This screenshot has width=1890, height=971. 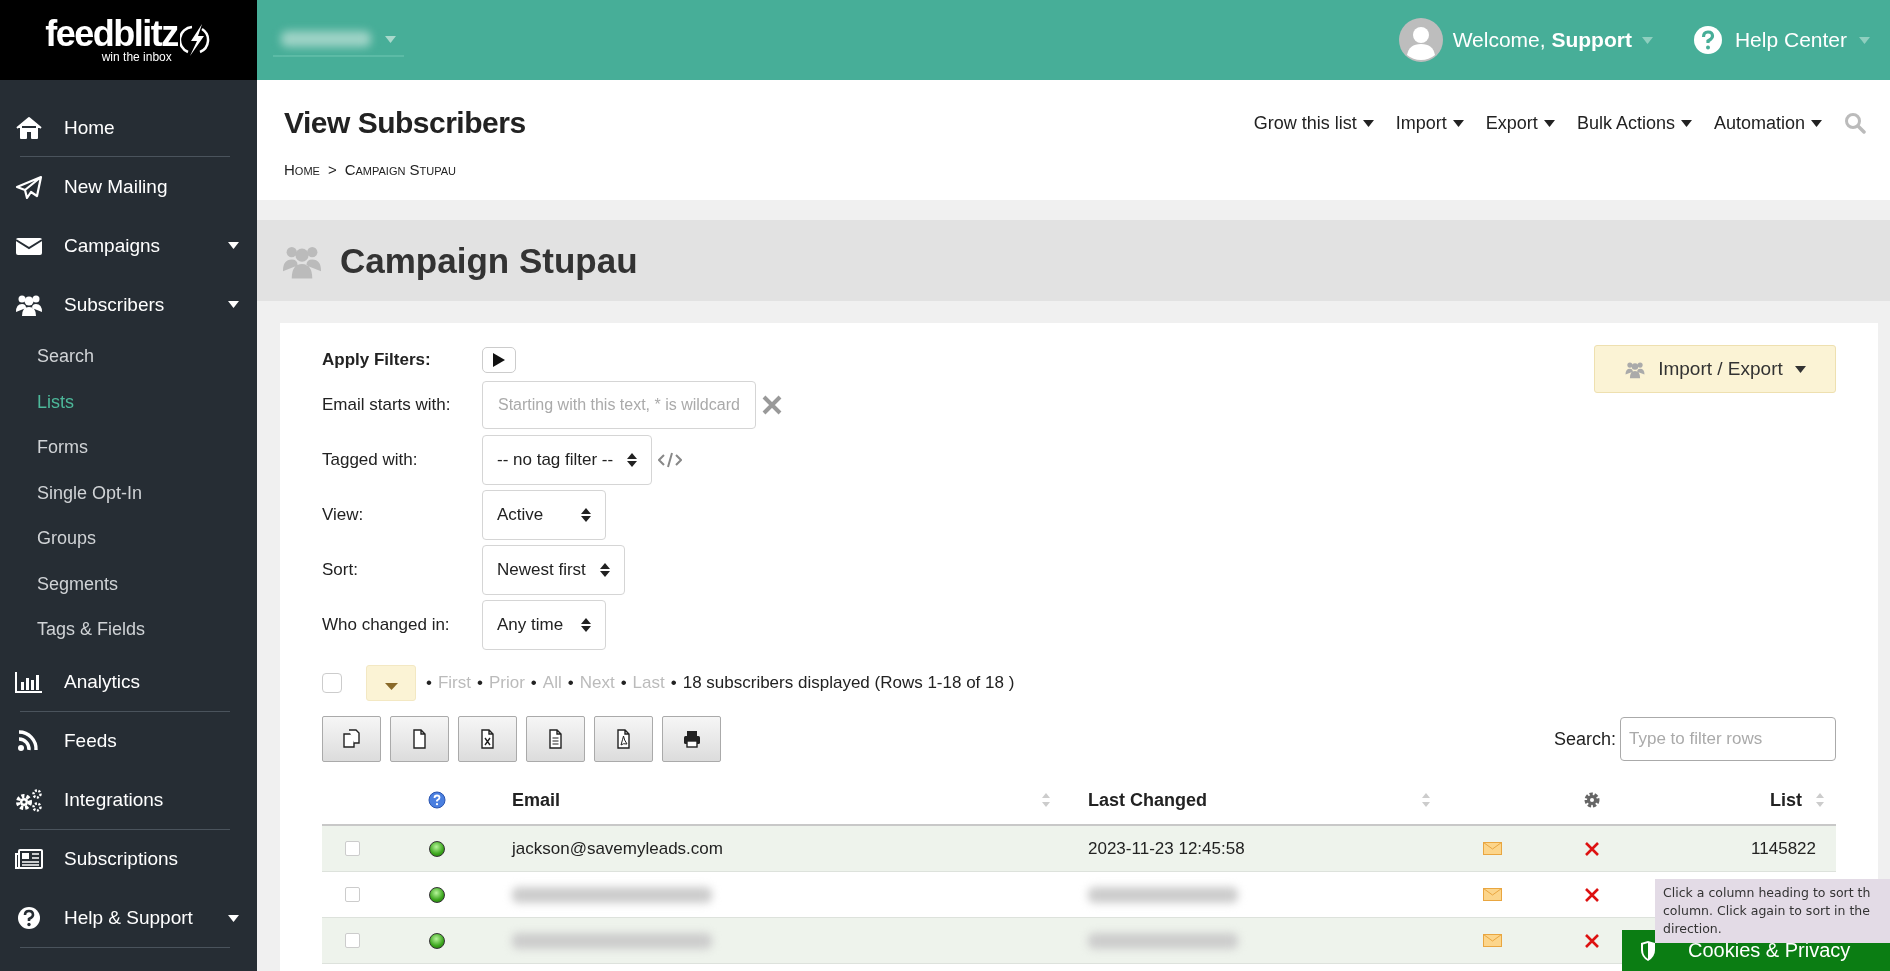 I want to click on play-icon, so click(x=499, y=360).